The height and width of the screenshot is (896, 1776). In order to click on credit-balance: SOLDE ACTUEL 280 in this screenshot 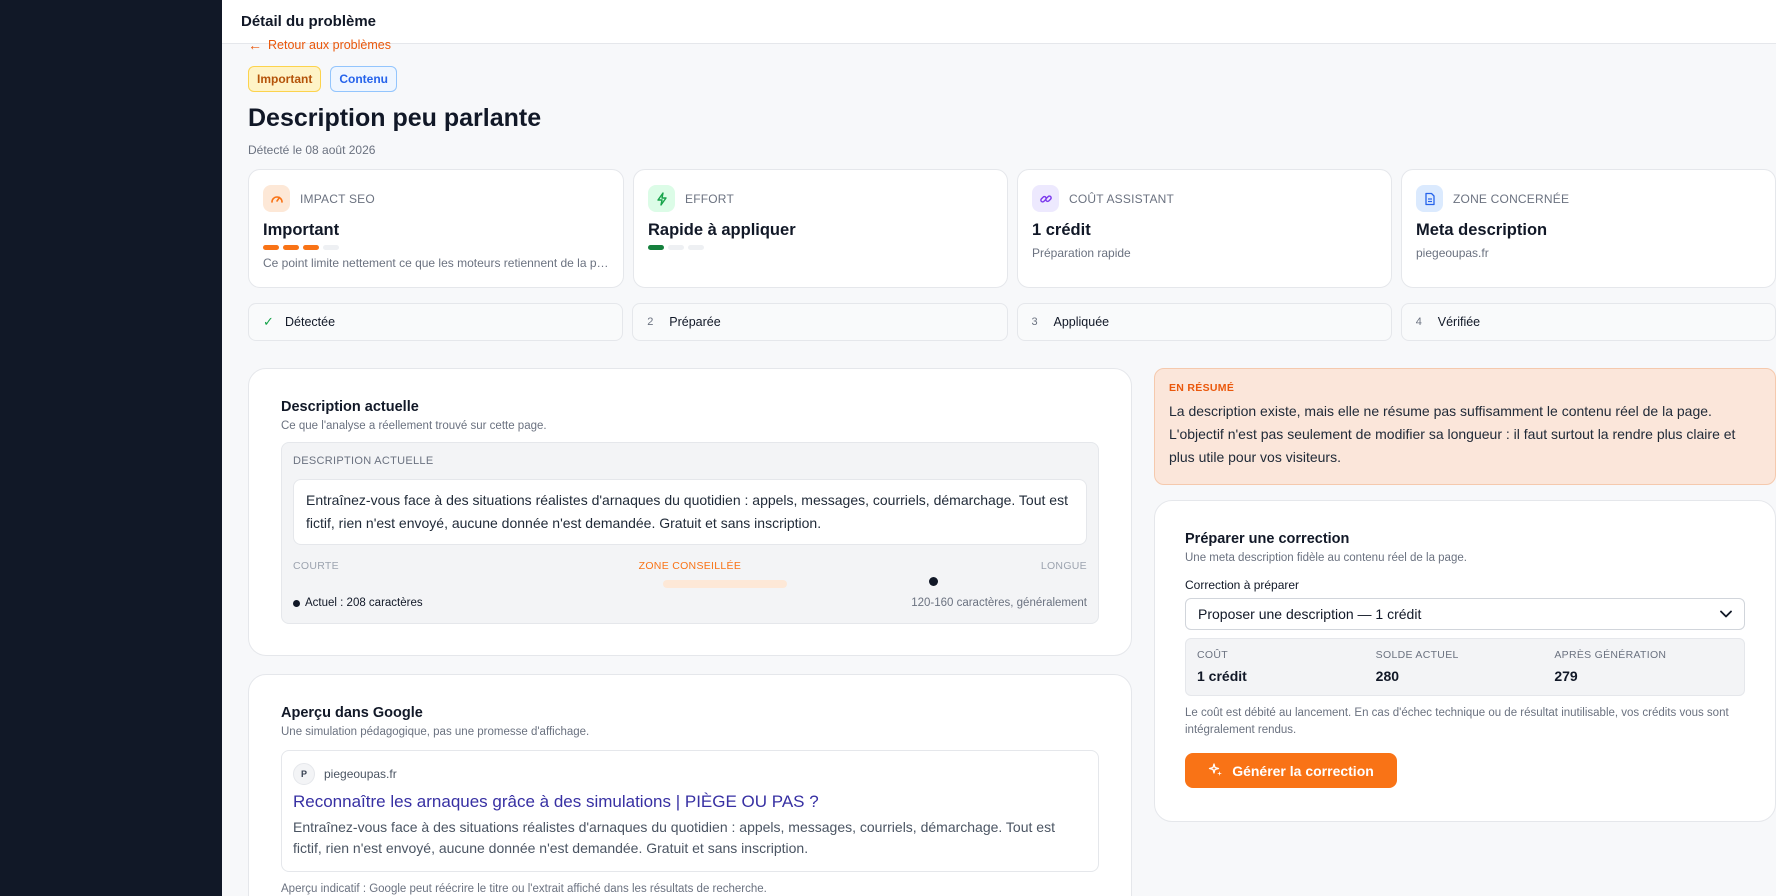, I will do `click(1465, 667)`.